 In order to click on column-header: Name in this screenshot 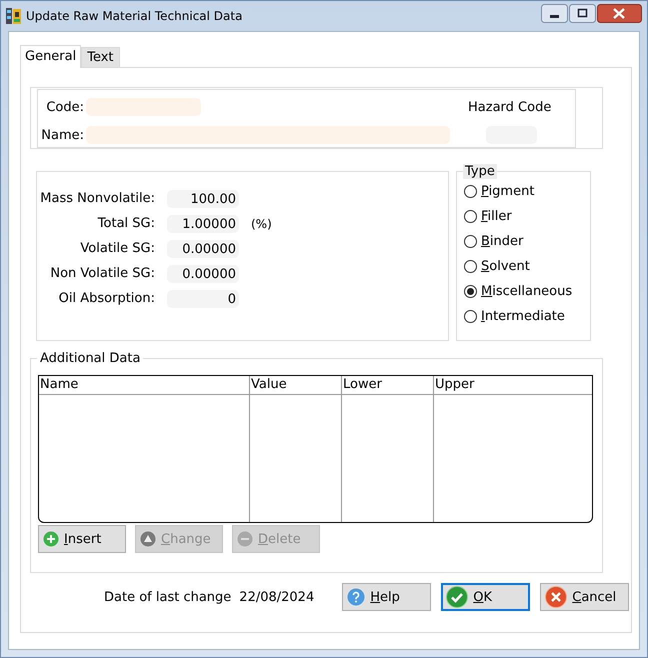, I will do `click(59, 384)`.